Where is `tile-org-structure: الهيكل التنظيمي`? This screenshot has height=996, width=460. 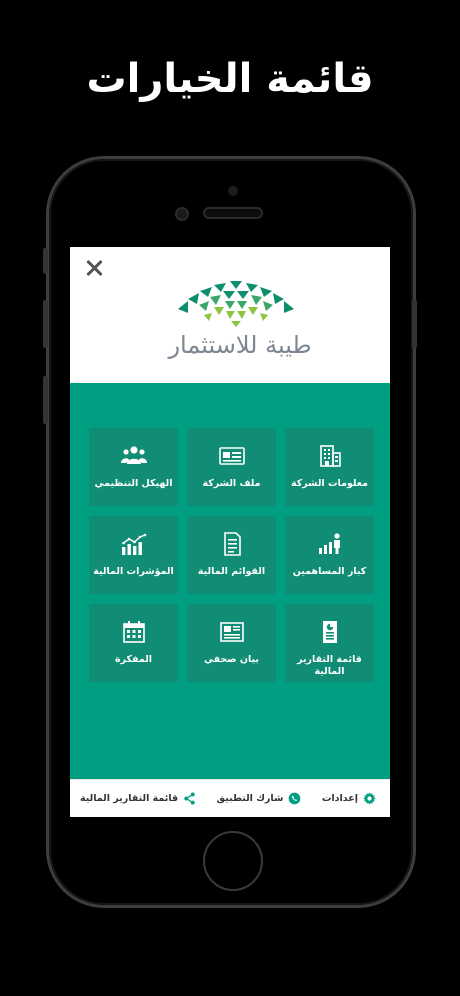 tile-org-structure: الهيكل التنظيمي is located at coordinates (133, 467).